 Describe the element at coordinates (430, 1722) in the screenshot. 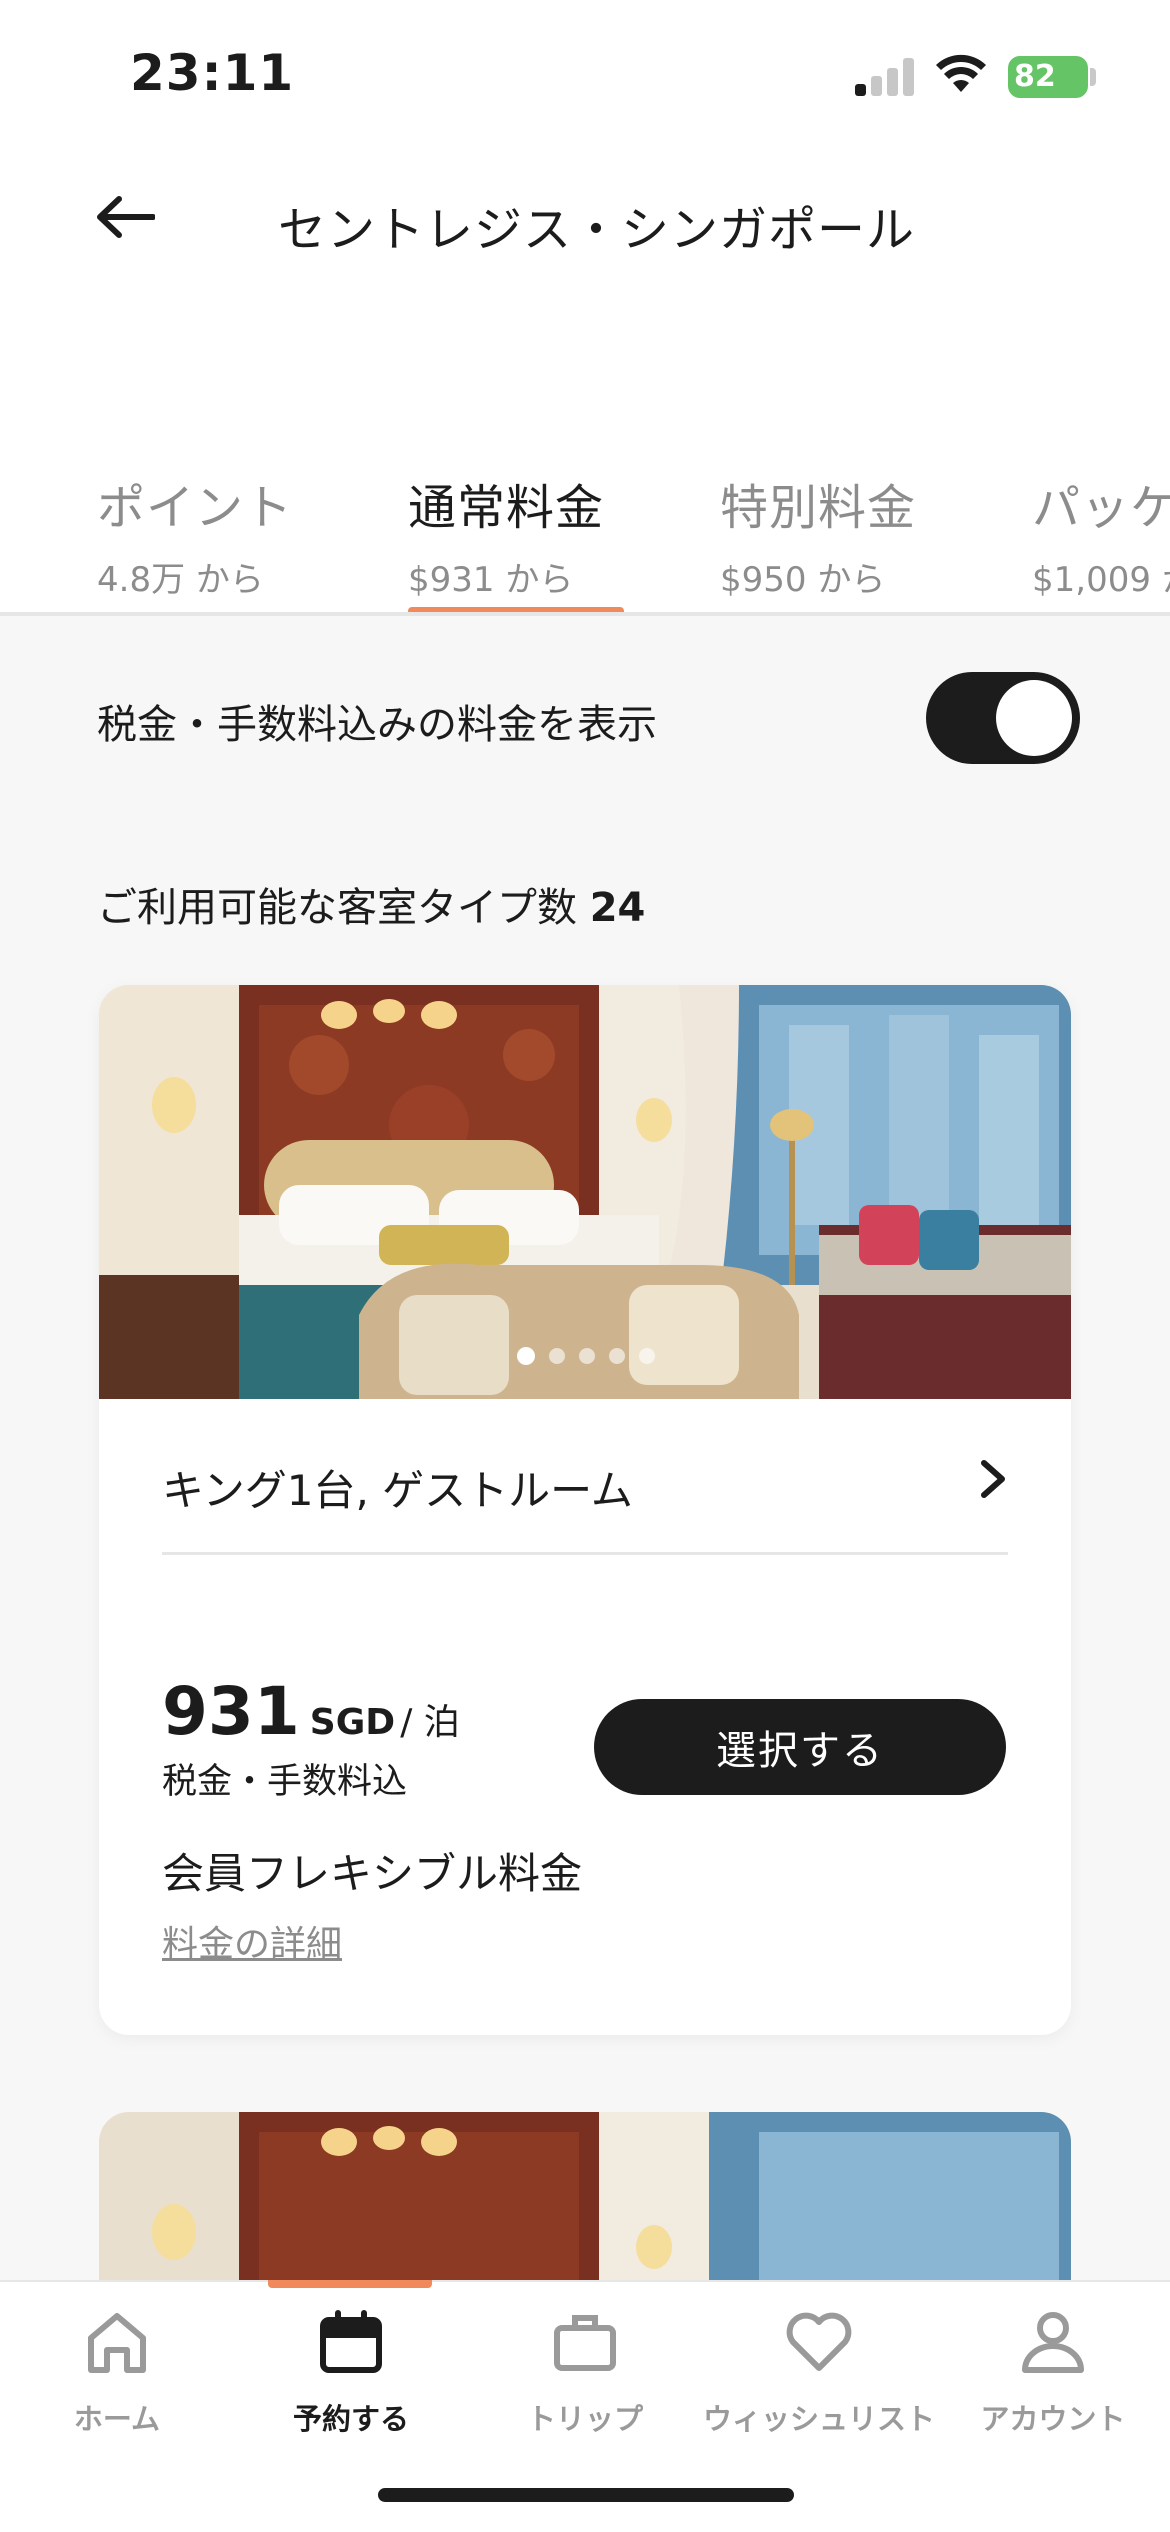

I see `price-unit: / 泊` at that location.